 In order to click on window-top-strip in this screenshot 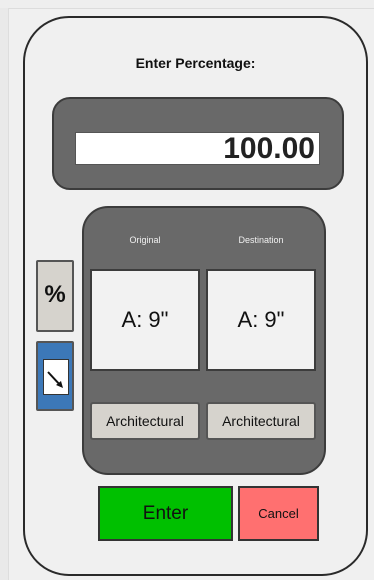, I will do `click(187, 4)`.